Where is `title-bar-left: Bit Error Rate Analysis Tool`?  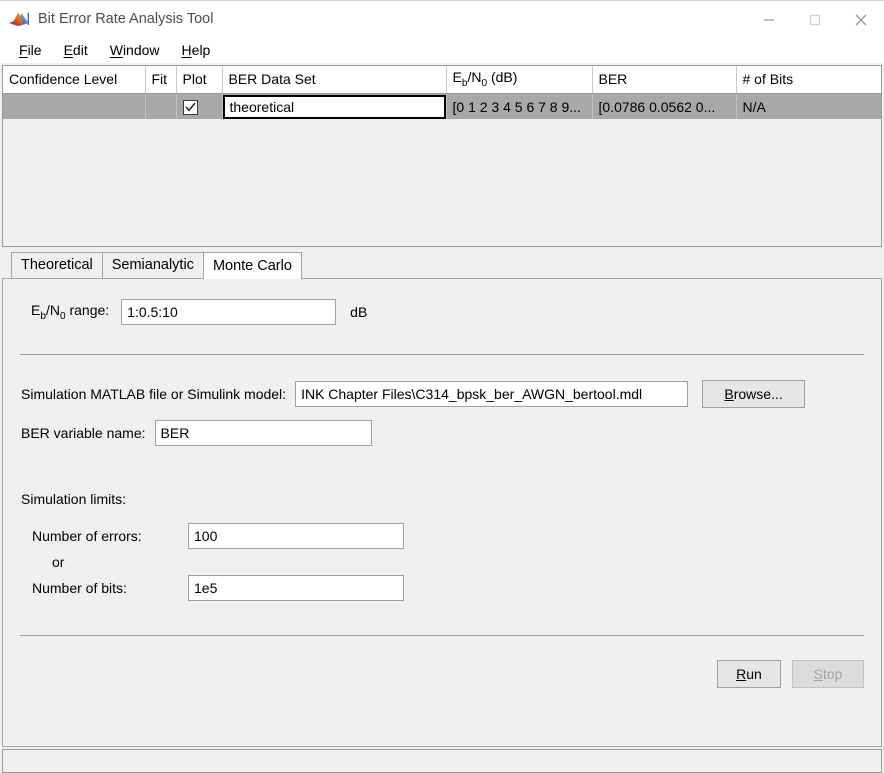 title-bar-left: Bit Error Rate Analysis Tool is located at coordinates (106, 19).